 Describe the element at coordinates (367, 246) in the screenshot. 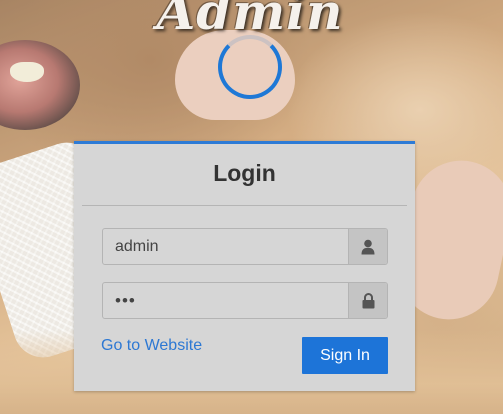

I see `user-icon` at that location.